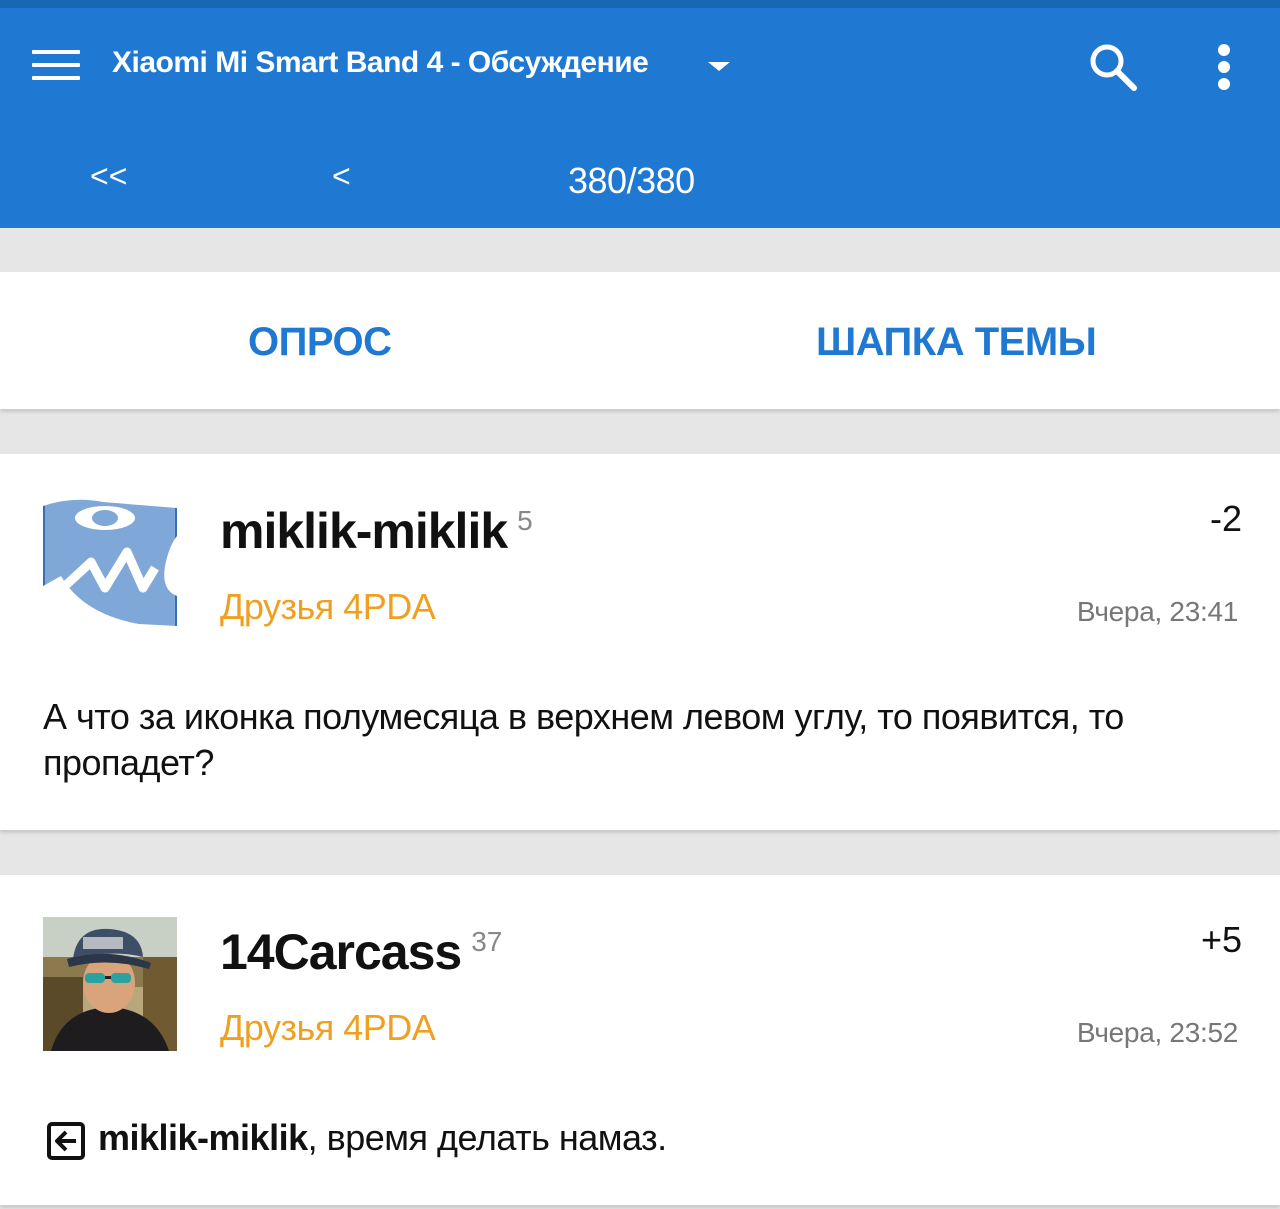 Image resolution: width=1280 pixels, height=1209 pixels. What do you see at coordinates (719, 66) in the screenshot?
I see `dropdown-icon` at bounding box center [719, 66].